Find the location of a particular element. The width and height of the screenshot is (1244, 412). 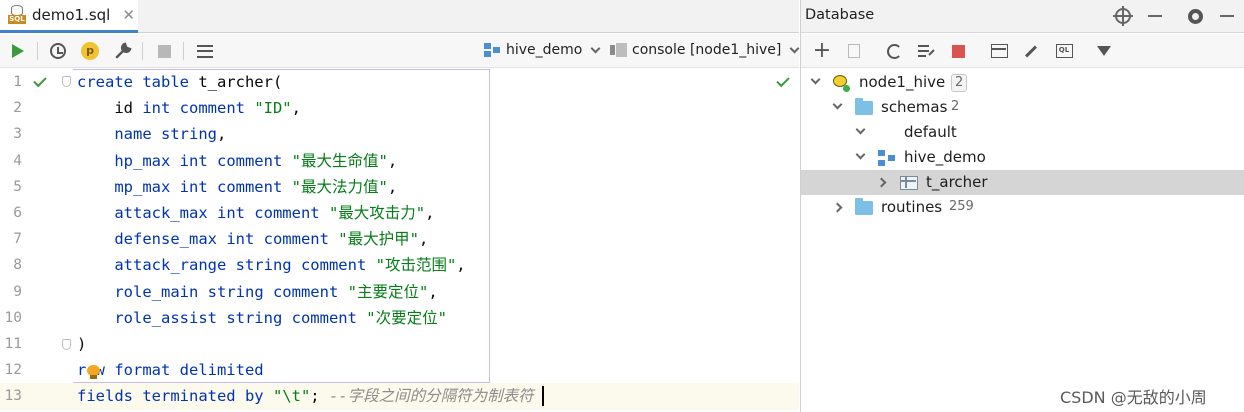

wrench-icon is located at coordinates (123, 50).